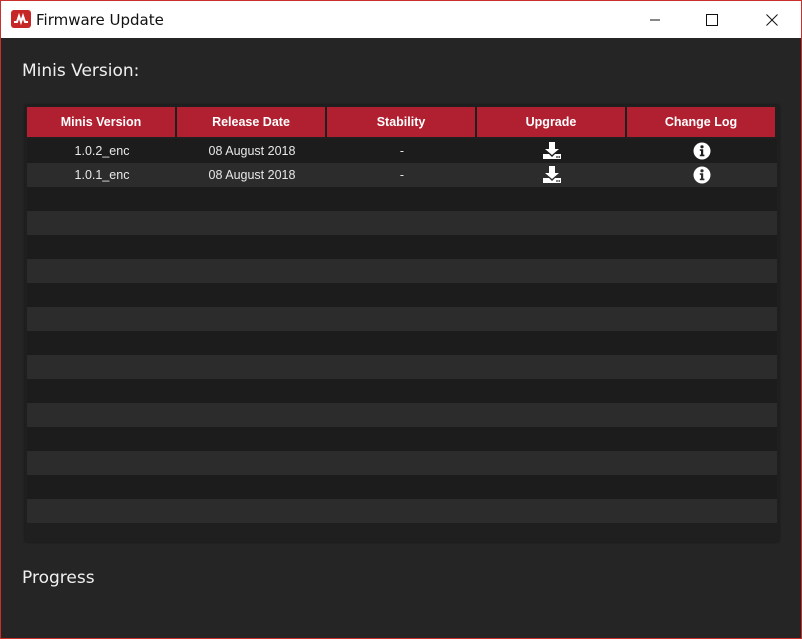 The width and height of the screenshot is (802, 639). What do you see at coordinates (81, 71) in the screenshot?
I see `versions-section-title: Minis Version:` at bounding box center [81, 71].